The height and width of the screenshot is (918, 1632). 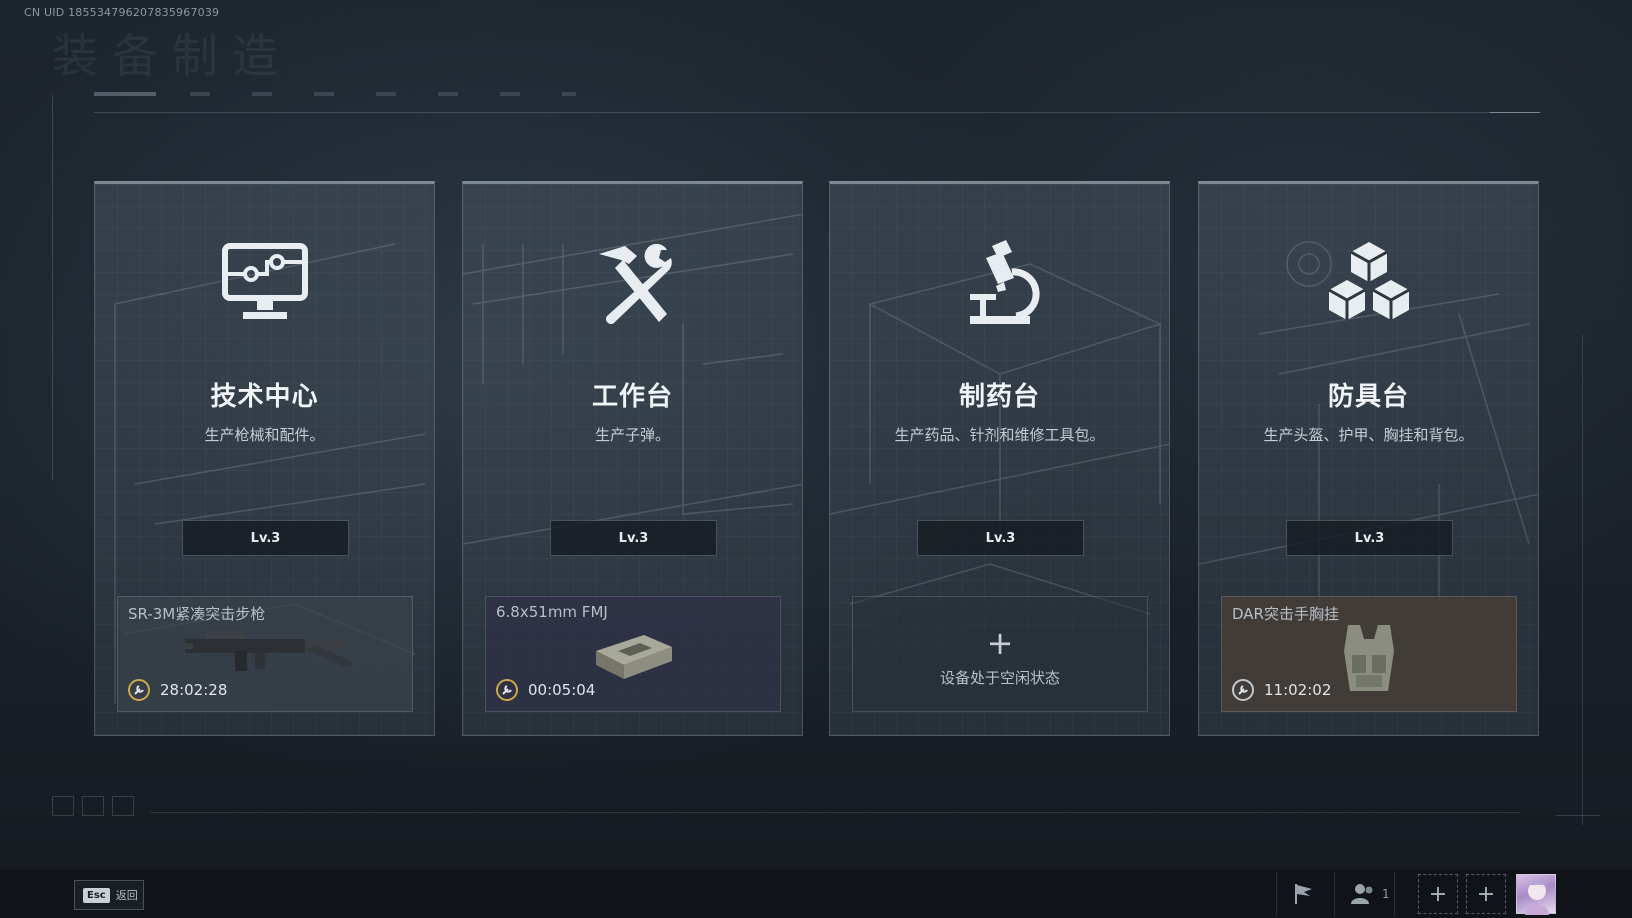 What do you see at coordinates (999, 678) in the screenshot?
I see `idle-status-text: 设备处于空闲状态` at bounding box center [999, 678].